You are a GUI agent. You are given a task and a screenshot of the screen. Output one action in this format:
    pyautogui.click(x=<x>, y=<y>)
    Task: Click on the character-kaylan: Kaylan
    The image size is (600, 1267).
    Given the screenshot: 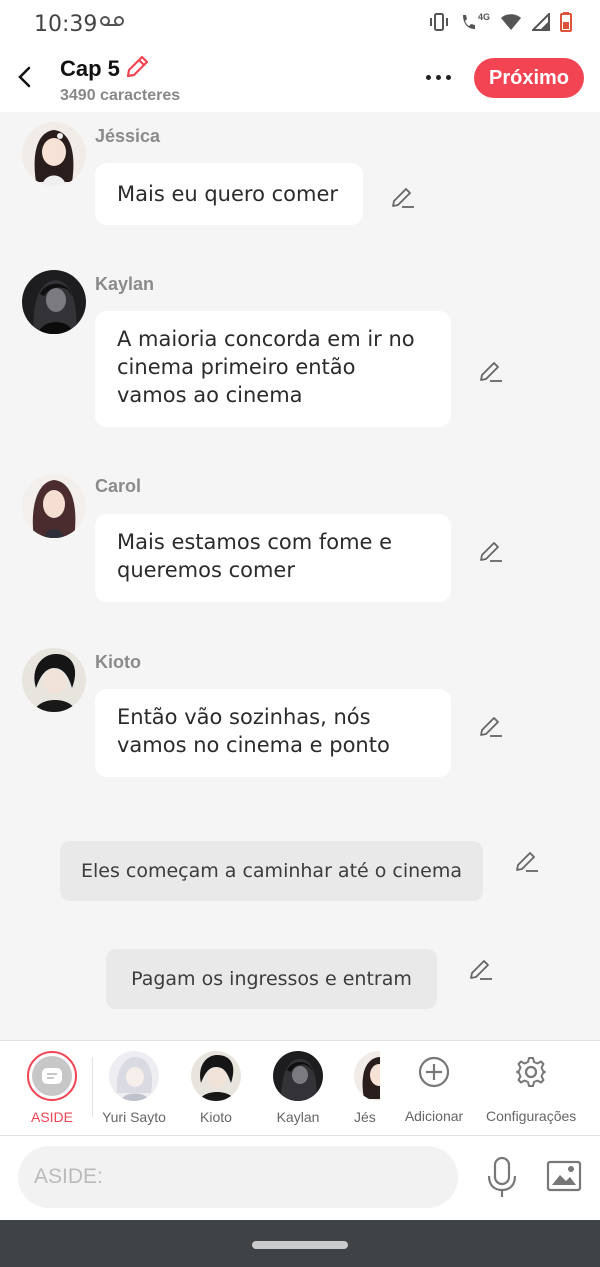 What is the action you would take?
    pyautogui.click(x=298, y=1088)
    